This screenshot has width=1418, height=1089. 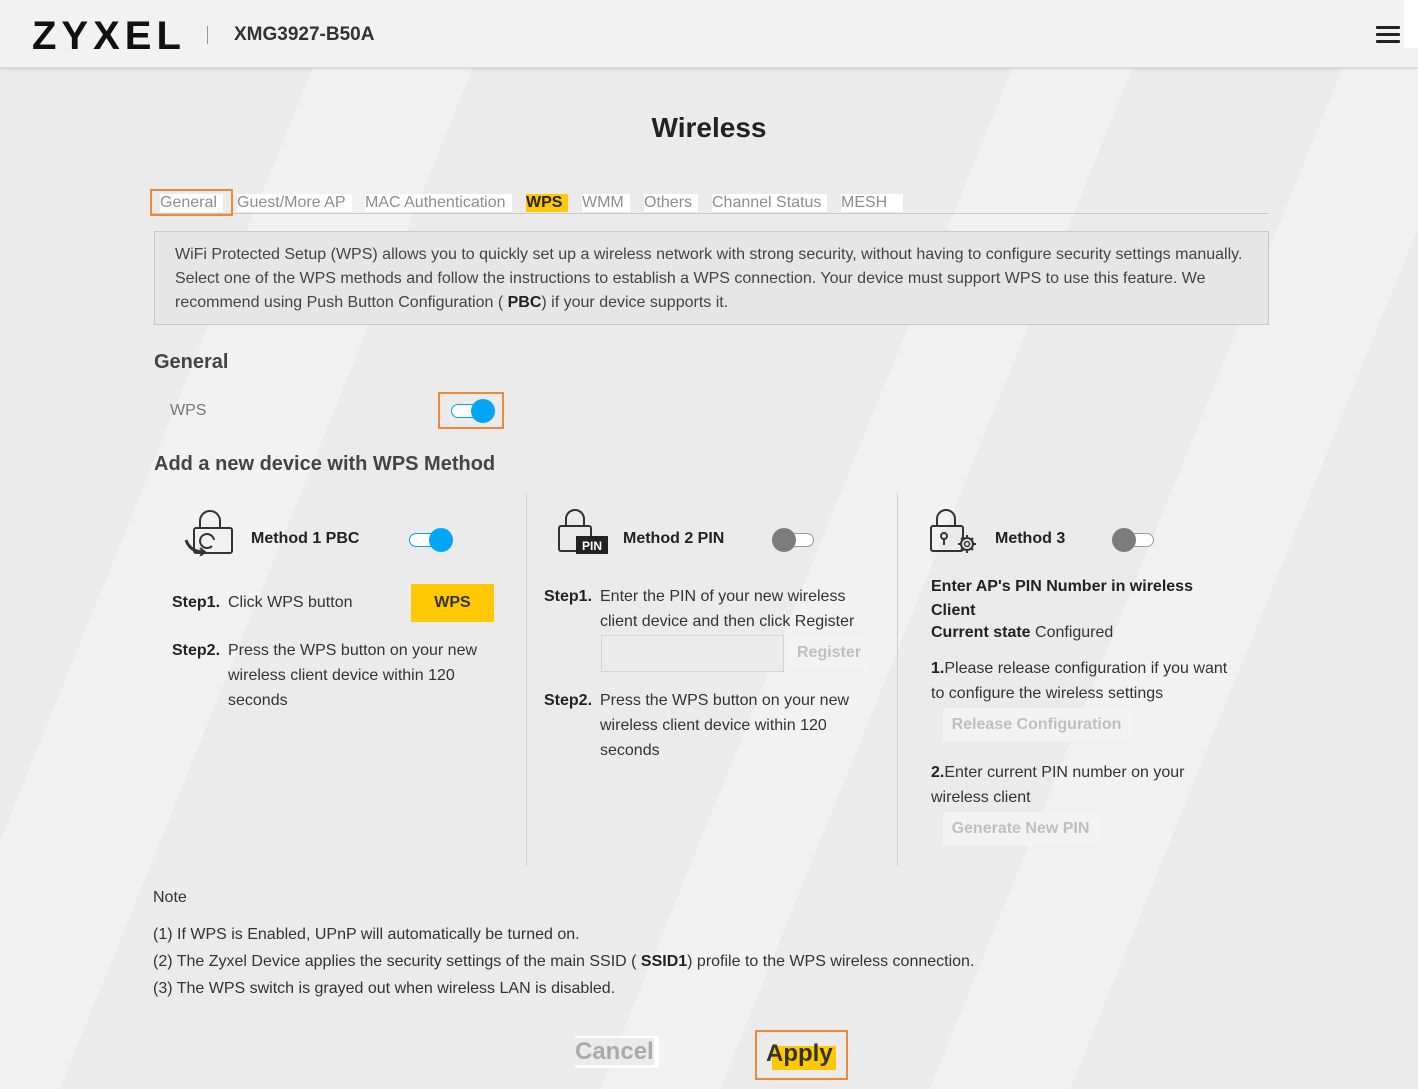 I want to click on method2-step2-label: Step2., so click(x=568, y=700).